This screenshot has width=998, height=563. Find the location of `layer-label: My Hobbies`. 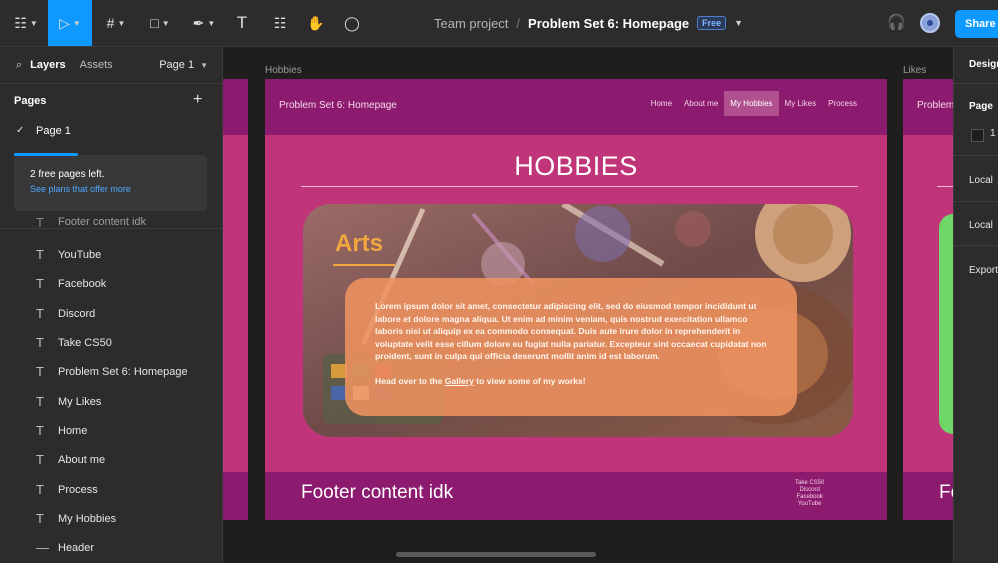

layer-label: My Hobbies is located at coordinates (87, 518).